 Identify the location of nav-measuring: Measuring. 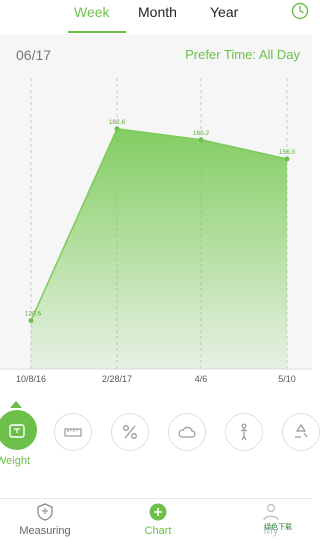
(45, 519).